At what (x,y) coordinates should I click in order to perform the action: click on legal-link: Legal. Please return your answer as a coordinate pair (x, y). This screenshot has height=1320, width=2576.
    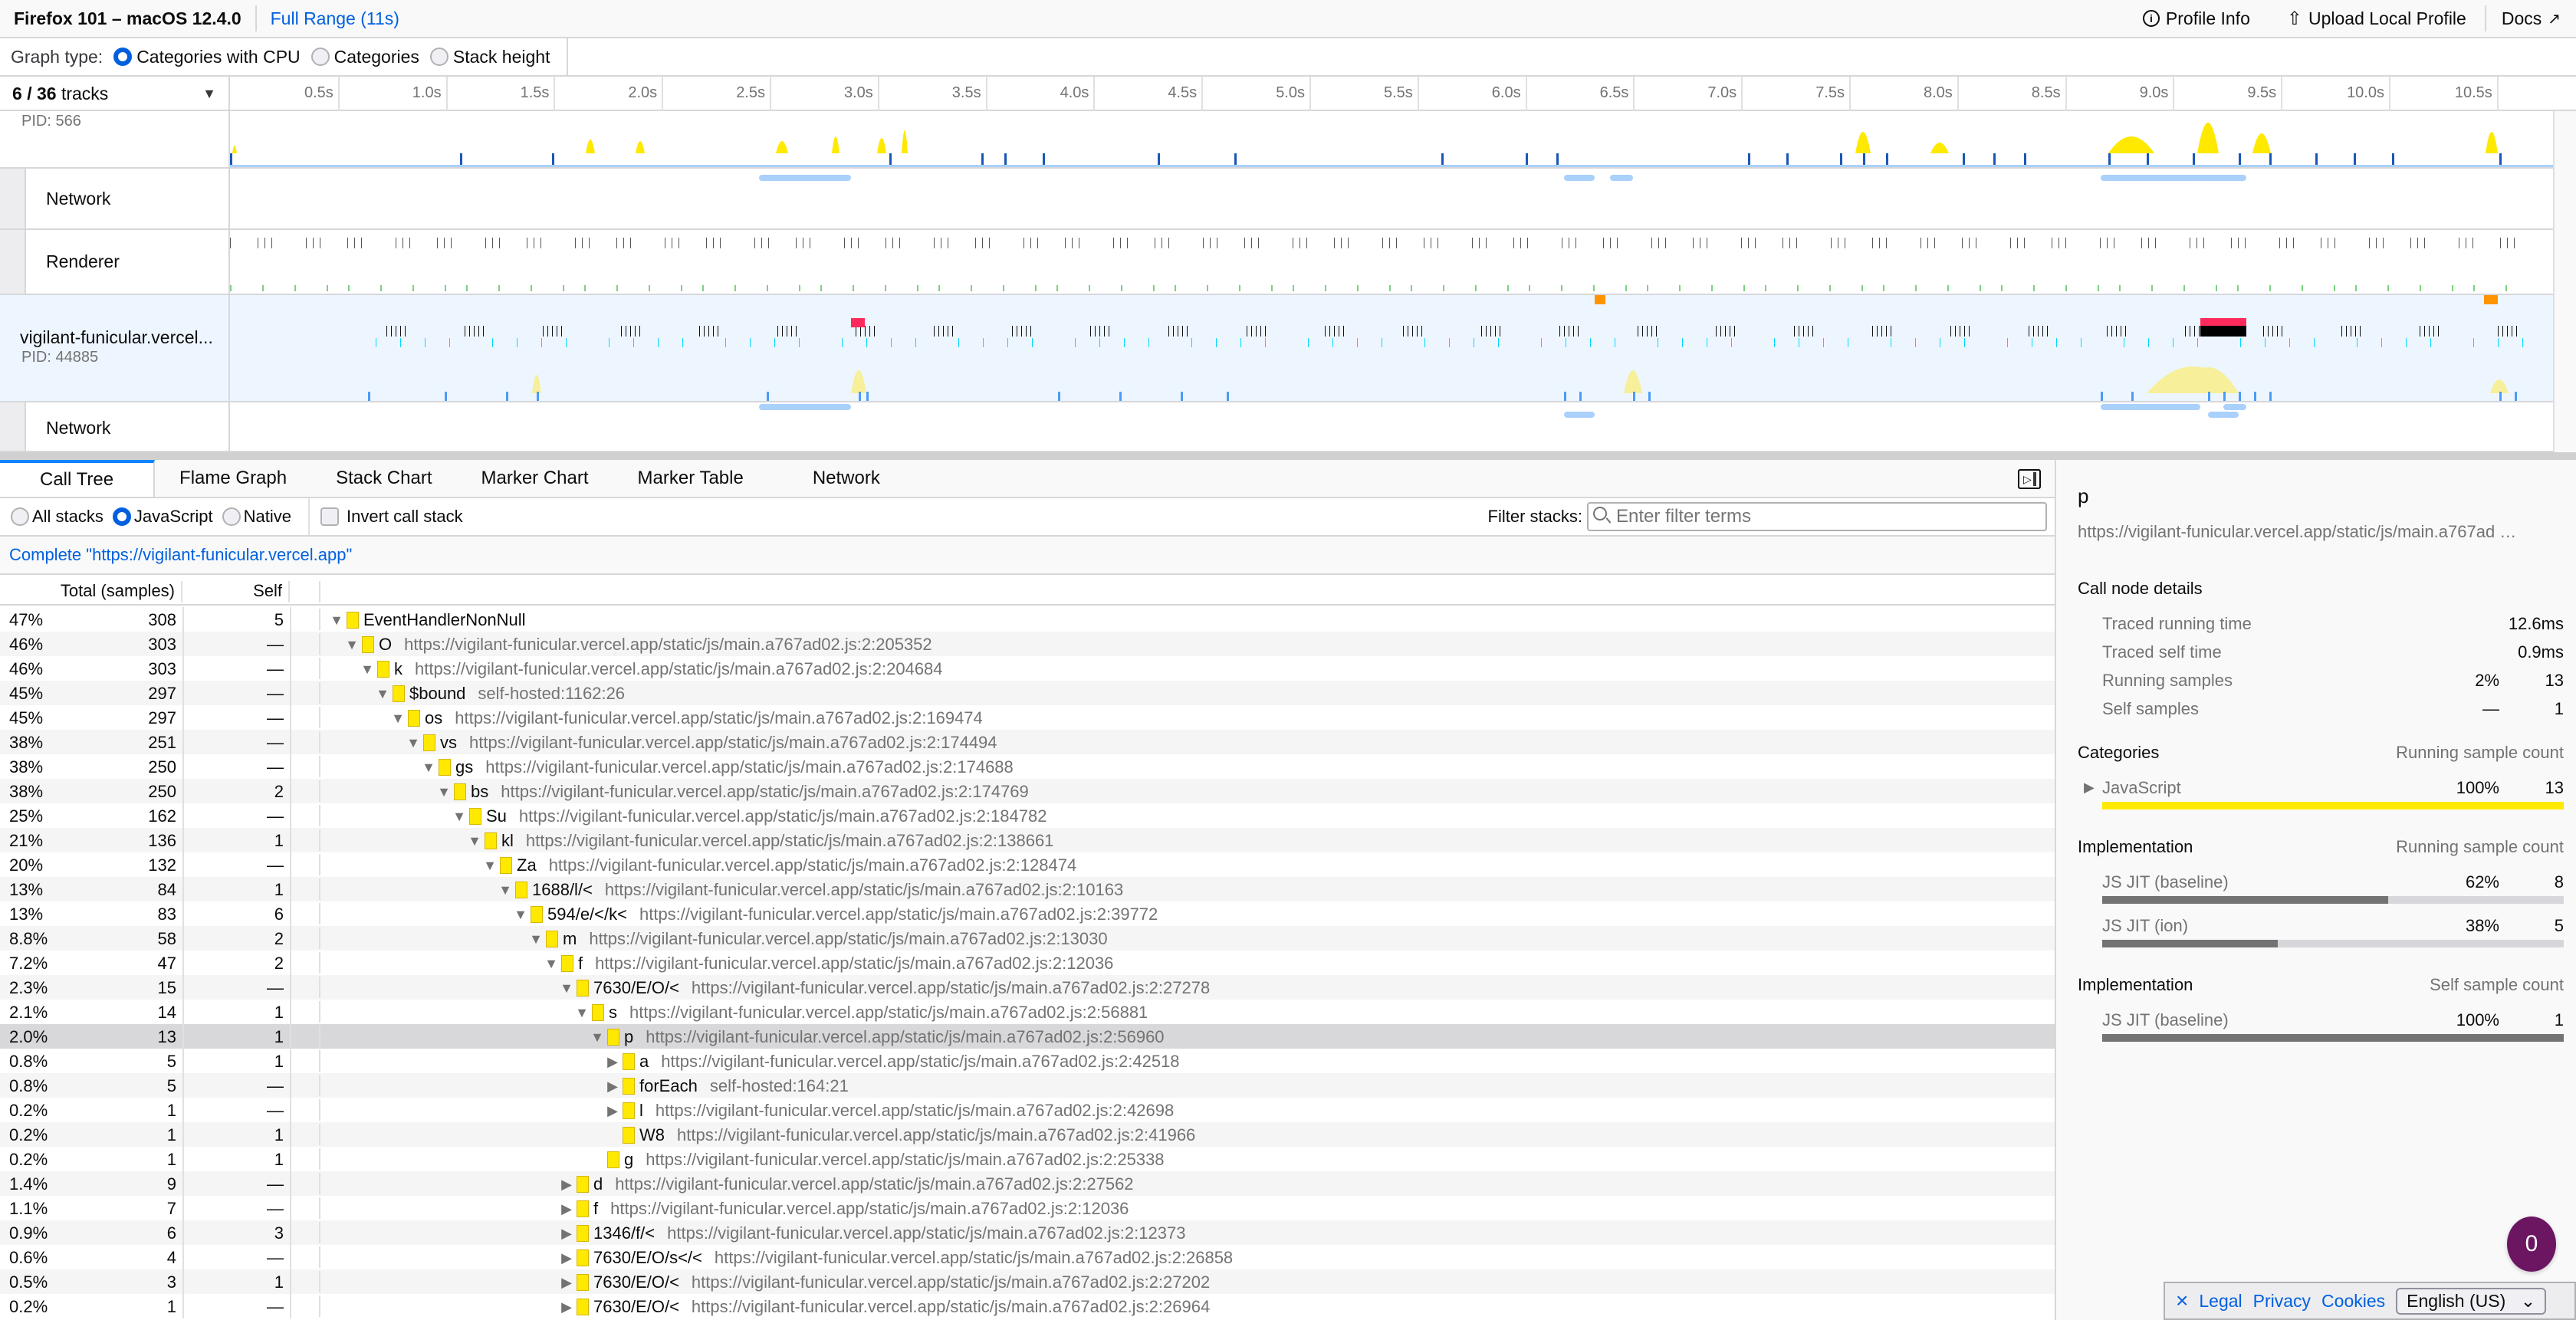
    Looking at the image, I should click on (2220, 1301).